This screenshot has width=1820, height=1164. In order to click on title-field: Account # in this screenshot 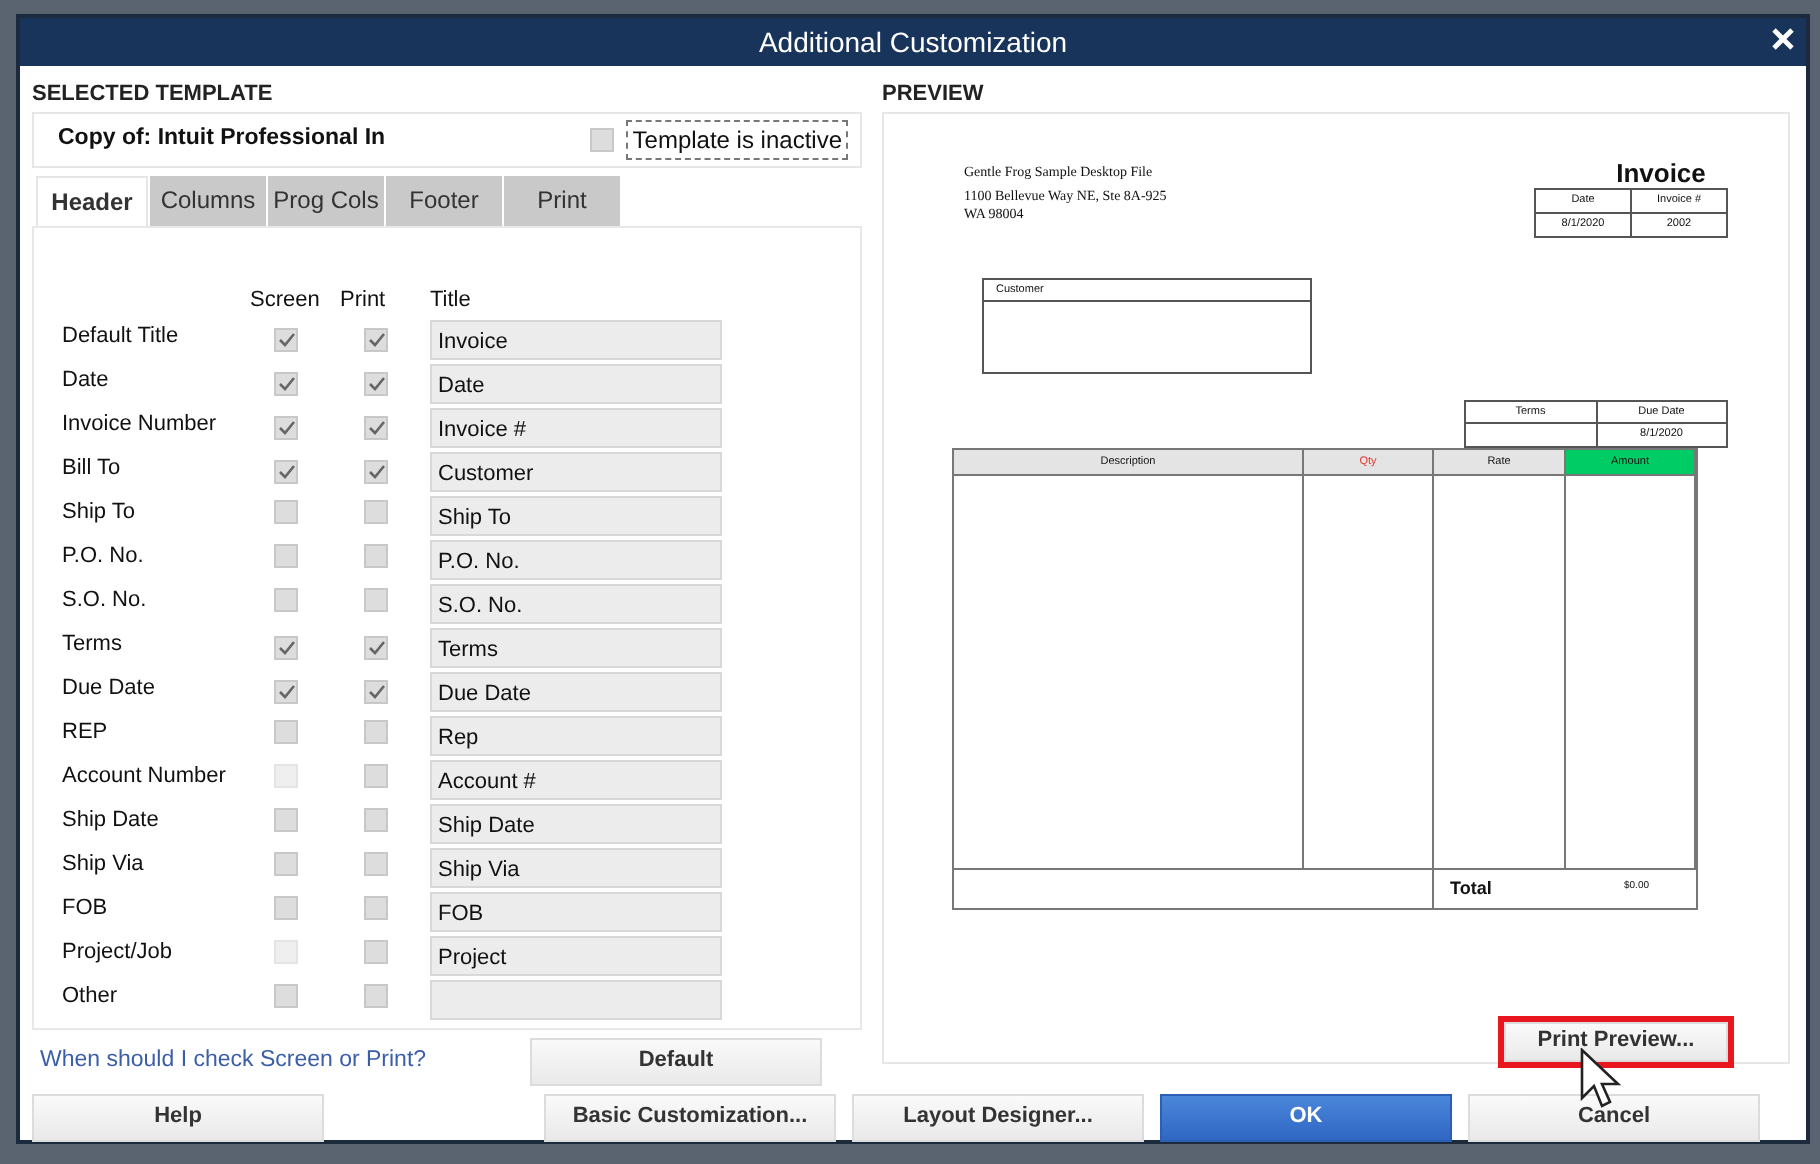, I will do `click(576, 780)`.